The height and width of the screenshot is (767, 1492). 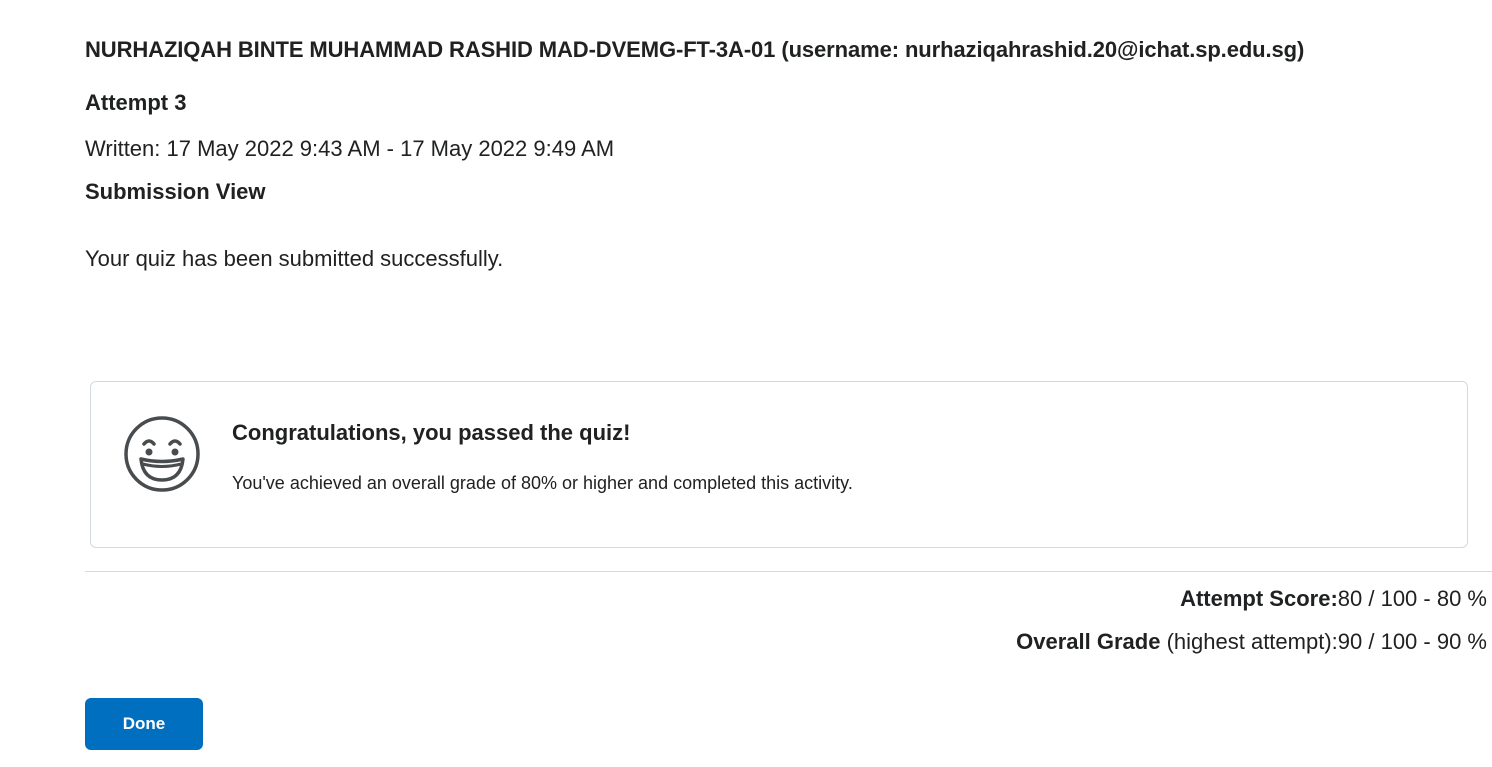 I want to click on overall-grade-label: Overall Grade, so click(x=1088, y=641).